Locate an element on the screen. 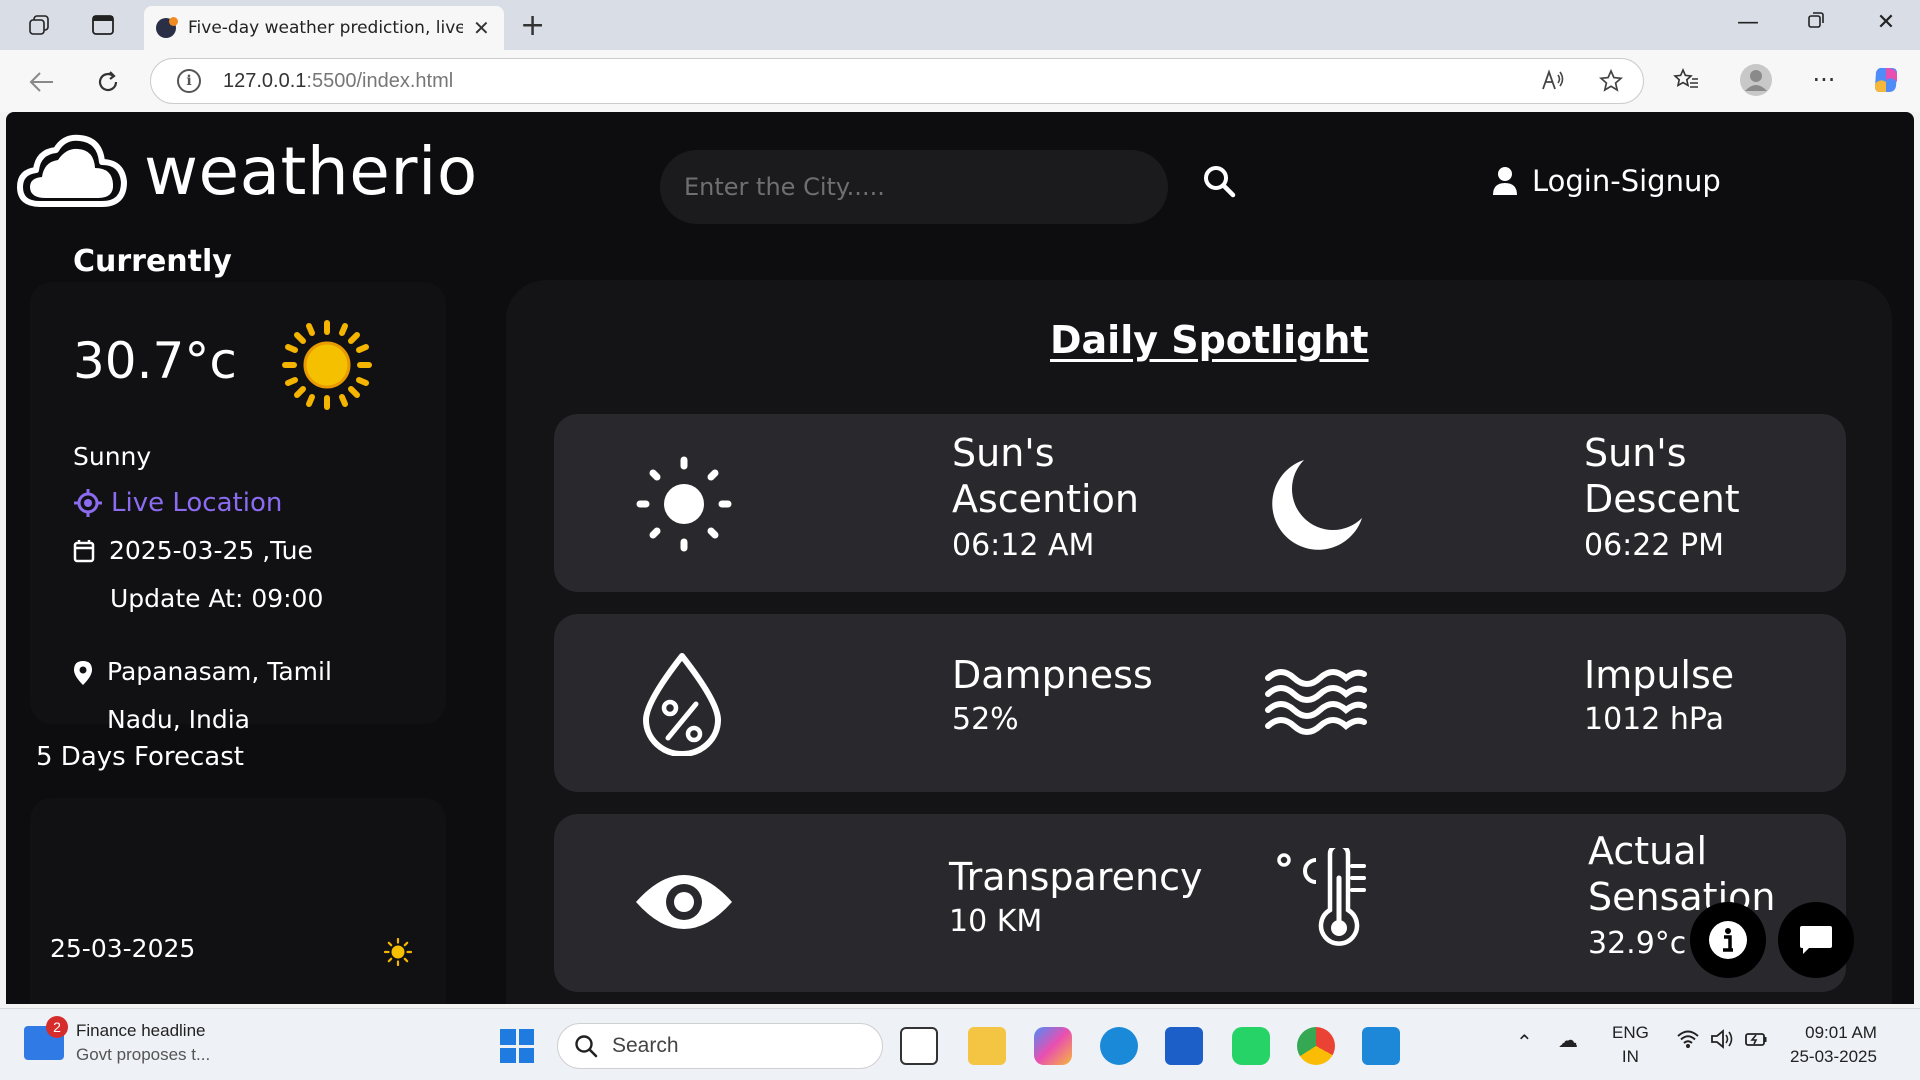  vscode-icon is located at coordinates (1381, 1046).